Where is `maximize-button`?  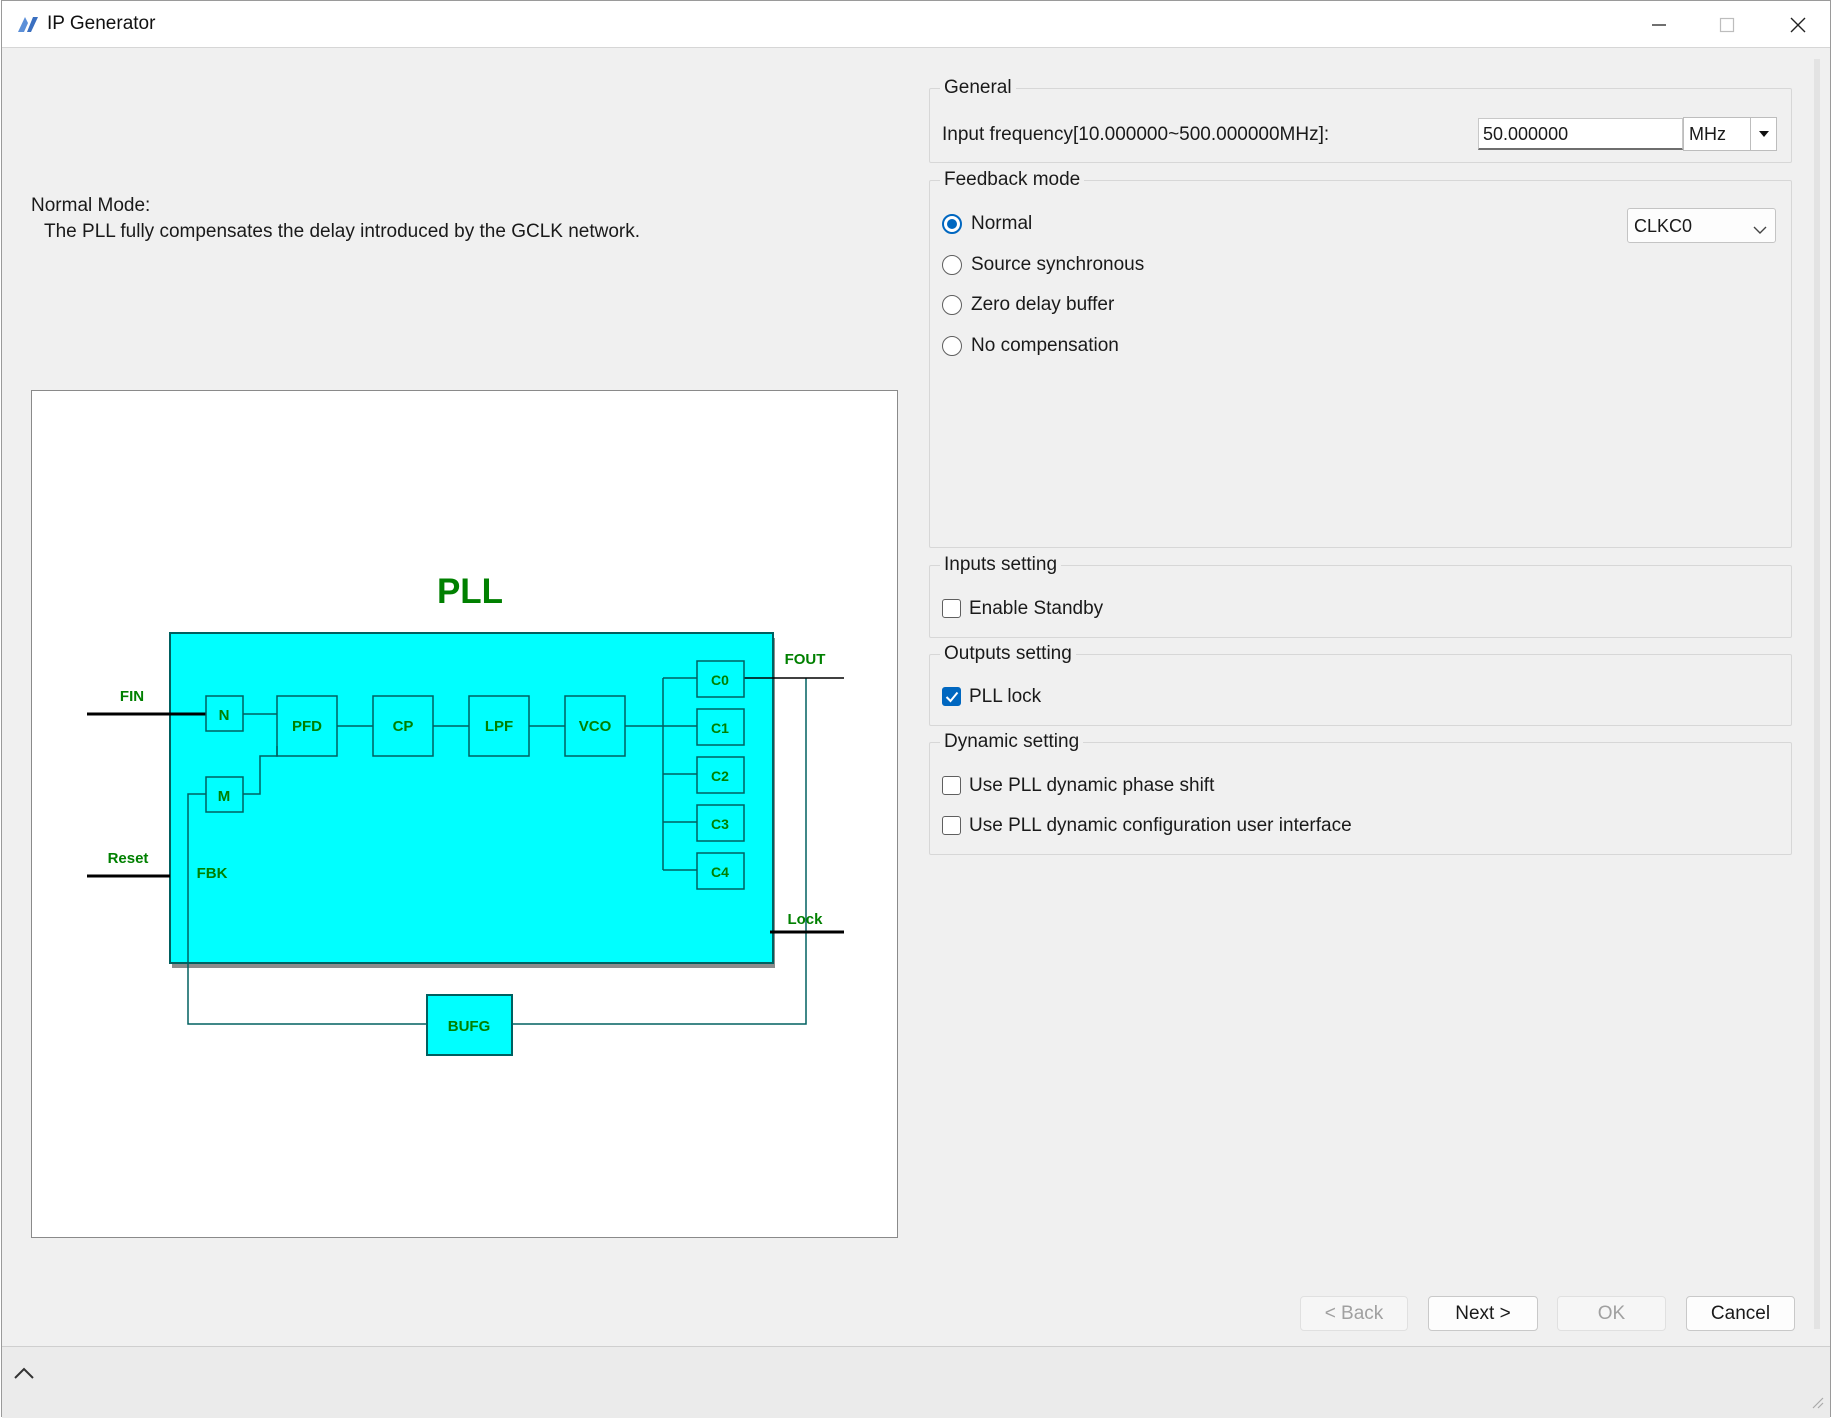
maximize-button is located at coordinates (1727, 24).